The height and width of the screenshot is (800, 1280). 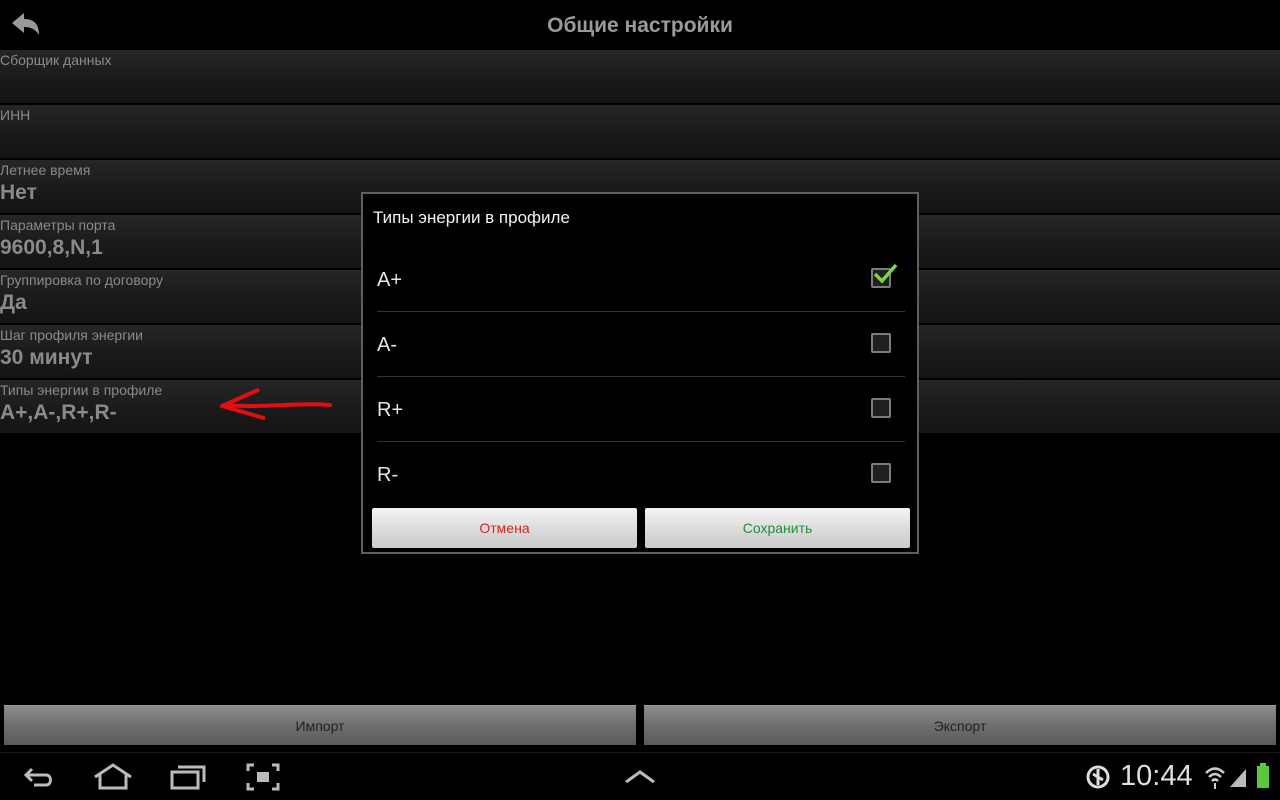 I want to click on setting-label: Сборщик данных, so click(x=56, y=60).